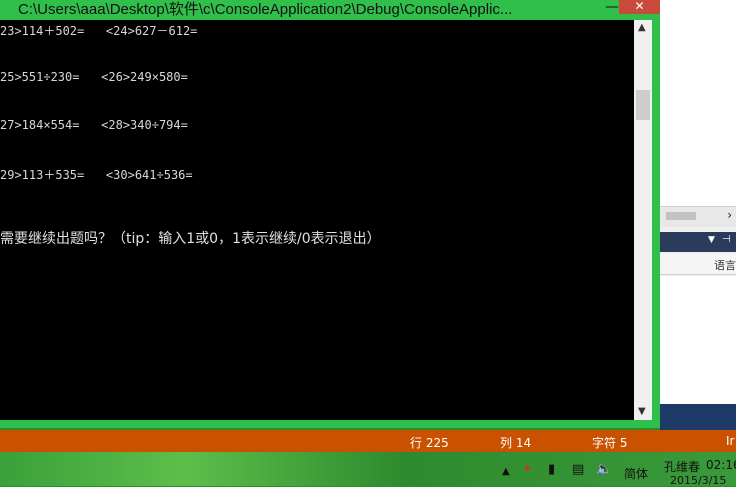 The image size is (736, 487). I want to click on panel-content, so click(698, 340).